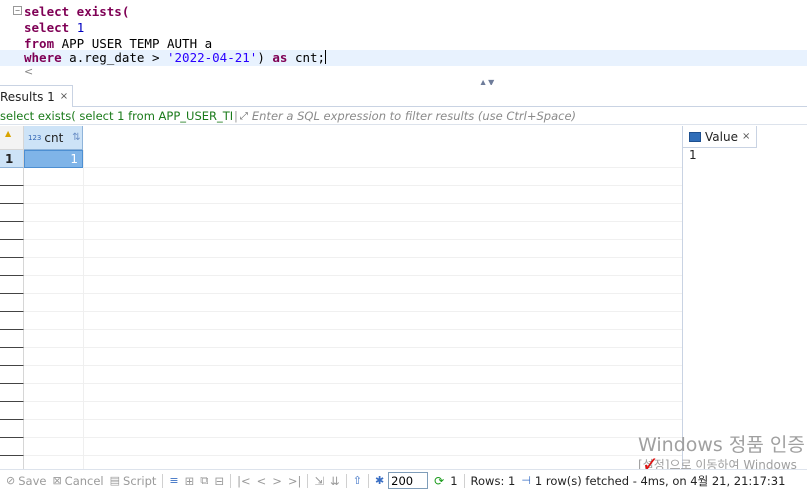  Describe the element at coordinates (262, 481) in the screenshot. I see `prev-page-icon: <` at that location.